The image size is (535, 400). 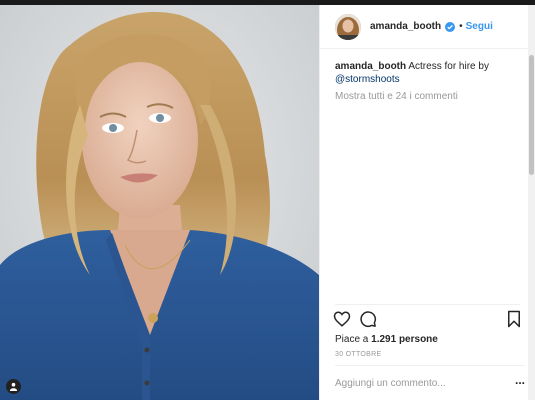 I want to click on post-date: 30 OTTOBRE, so click(x=358, y=354).